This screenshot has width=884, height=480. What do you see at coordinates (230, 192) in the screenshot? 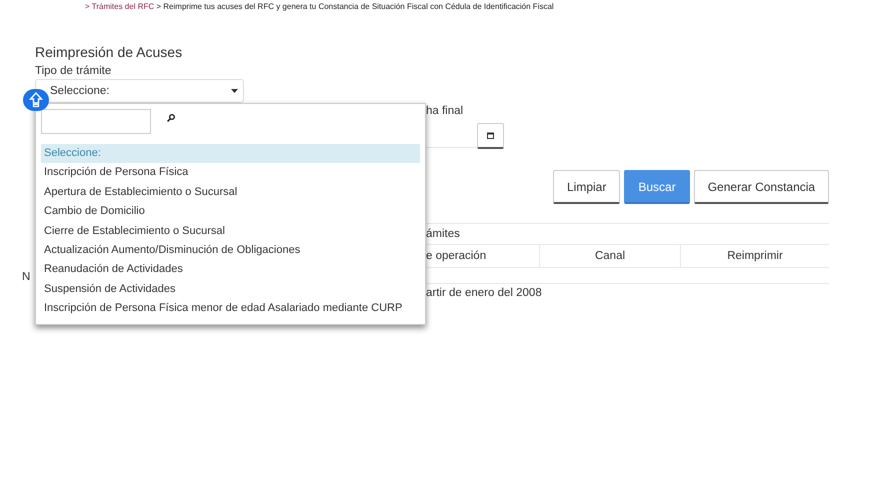
I see `dropdown-option: Apertura de Establecimiento o Sucursal` at bounding box center [230, 192].